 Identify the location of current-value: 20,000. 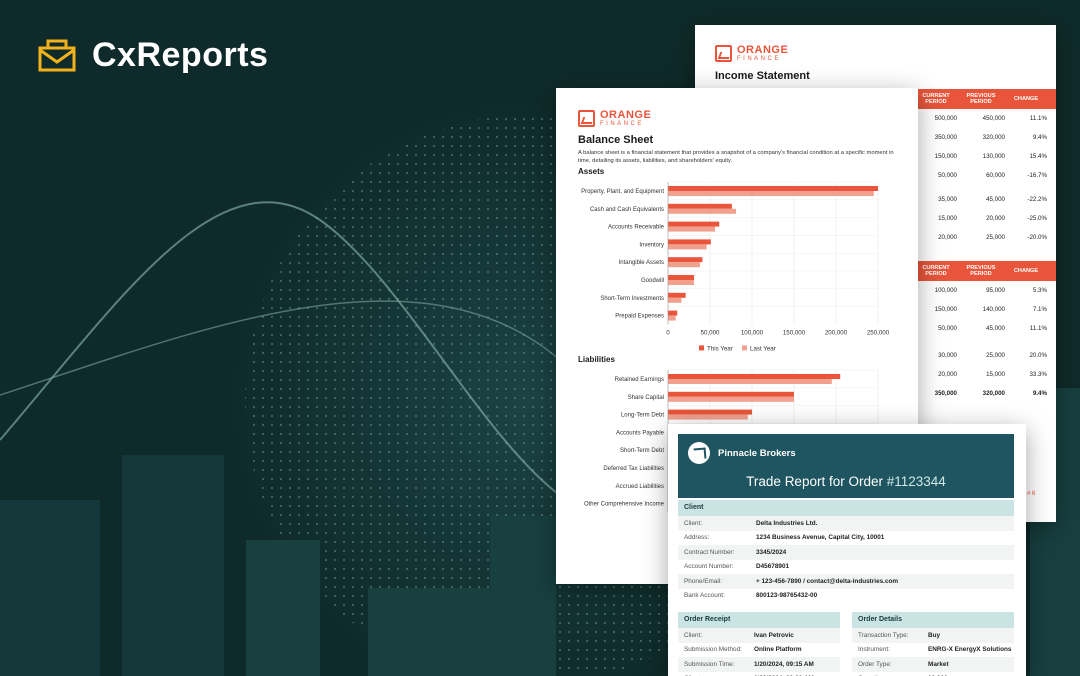
(947, 237).